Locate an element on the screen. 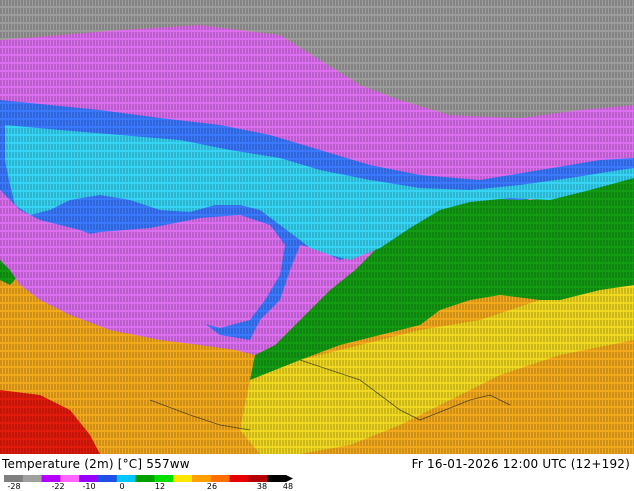 The image size is (634, 491). valid-time: Fr 16-01-2026 12:00 UTC (12+192) is located at coordinates (520, 464).